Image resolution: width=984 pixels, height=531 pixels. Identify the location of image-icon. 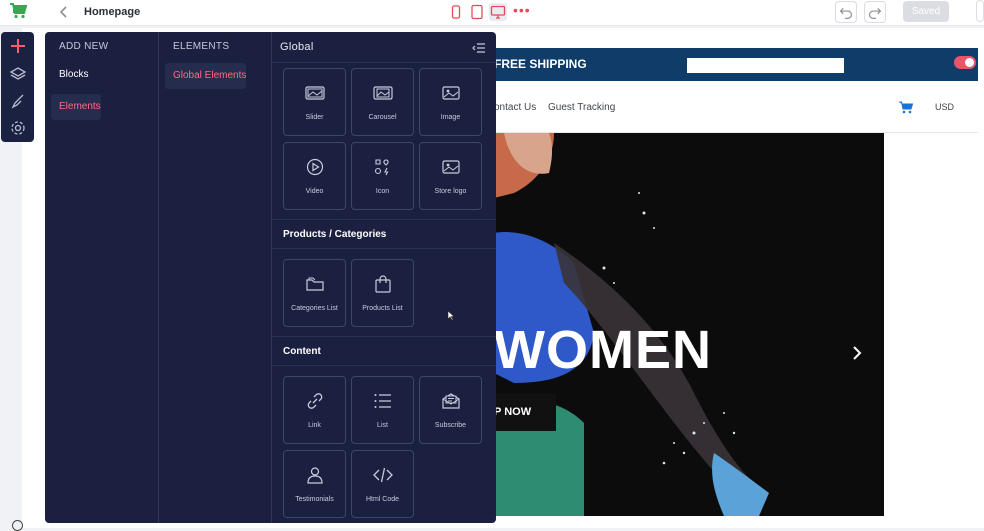
(451, 93).